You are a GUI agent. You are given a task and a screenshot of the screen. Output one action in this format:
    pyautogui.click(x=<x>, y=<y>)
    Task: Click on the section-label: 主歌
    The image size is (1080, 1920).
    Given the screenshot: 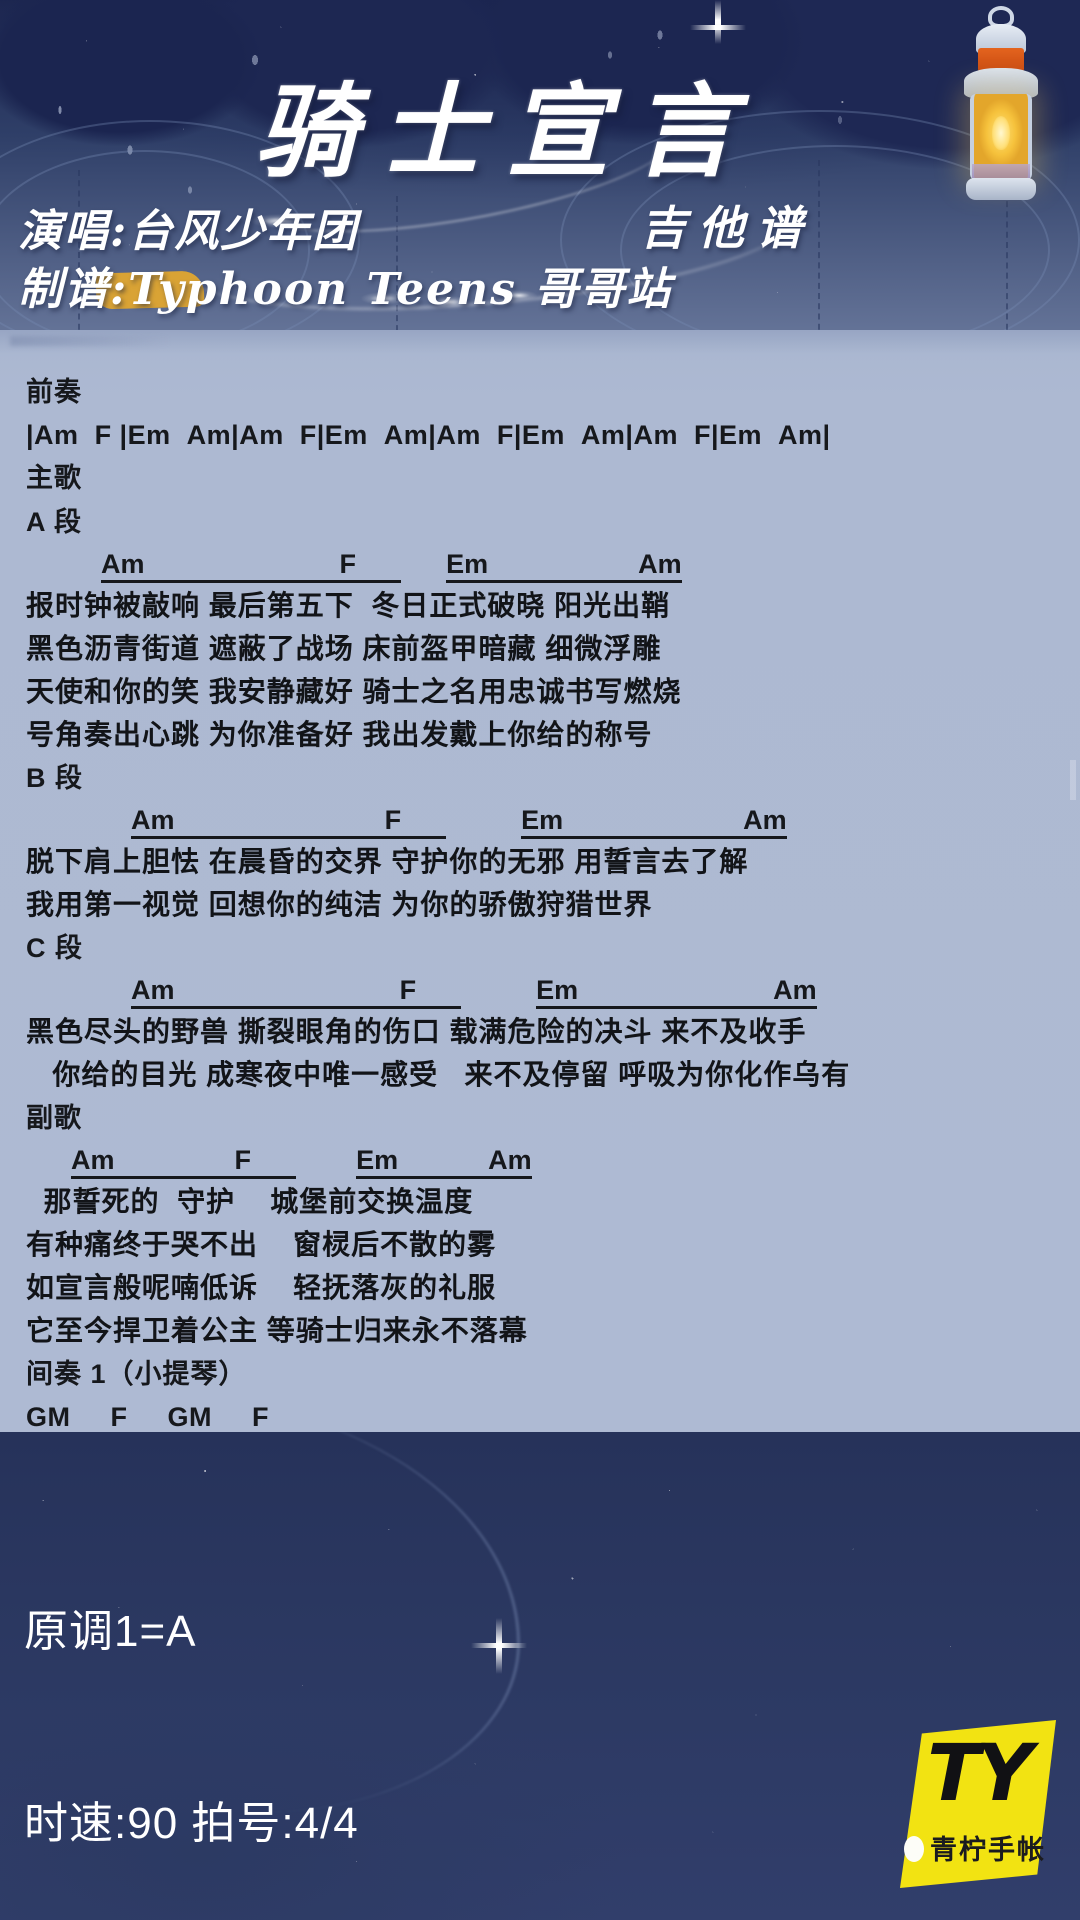 What is the action you would take?
    pyautogui.click(x=54, y=478)
    